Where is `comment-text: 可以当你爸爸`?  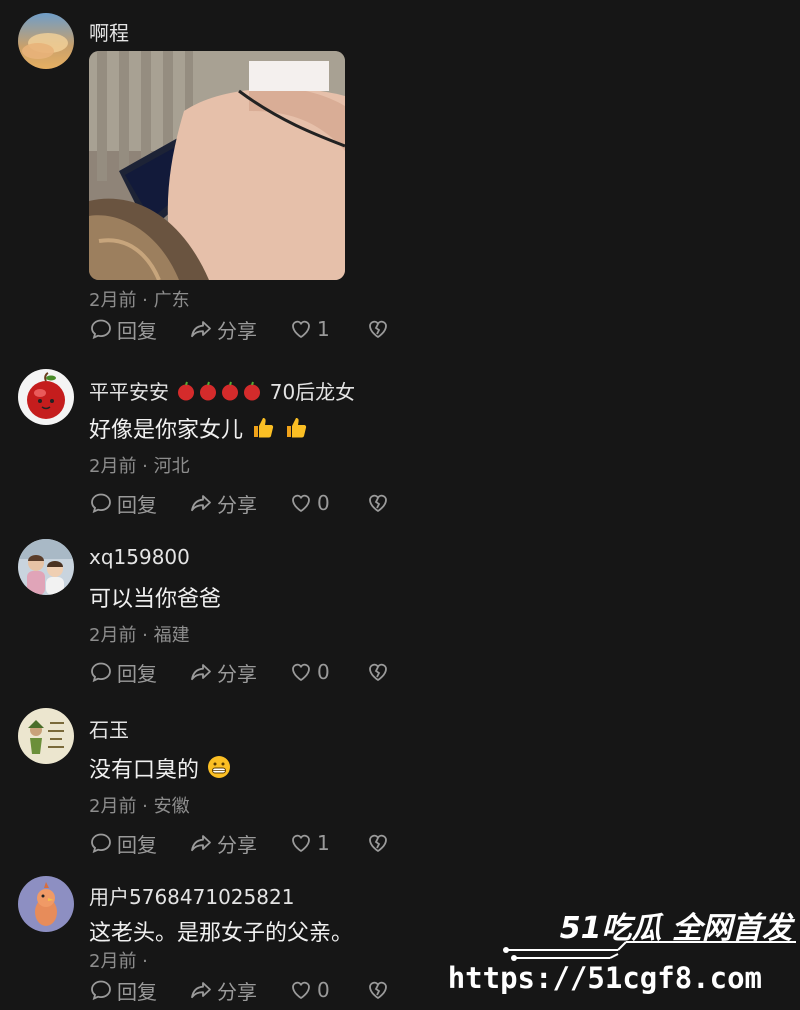 comment-text: 可以当你爸爸 is located at coordinates (155, 599).